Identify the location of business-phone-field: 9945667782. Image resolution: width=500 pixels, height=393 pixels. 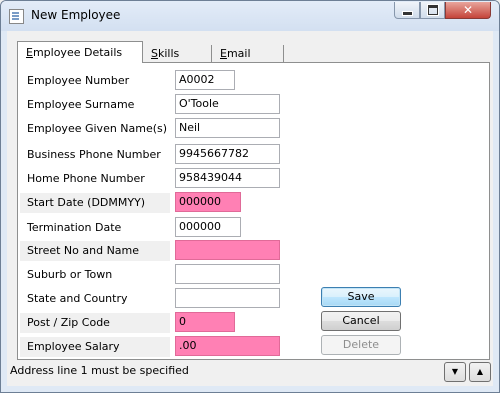
(227, 154).